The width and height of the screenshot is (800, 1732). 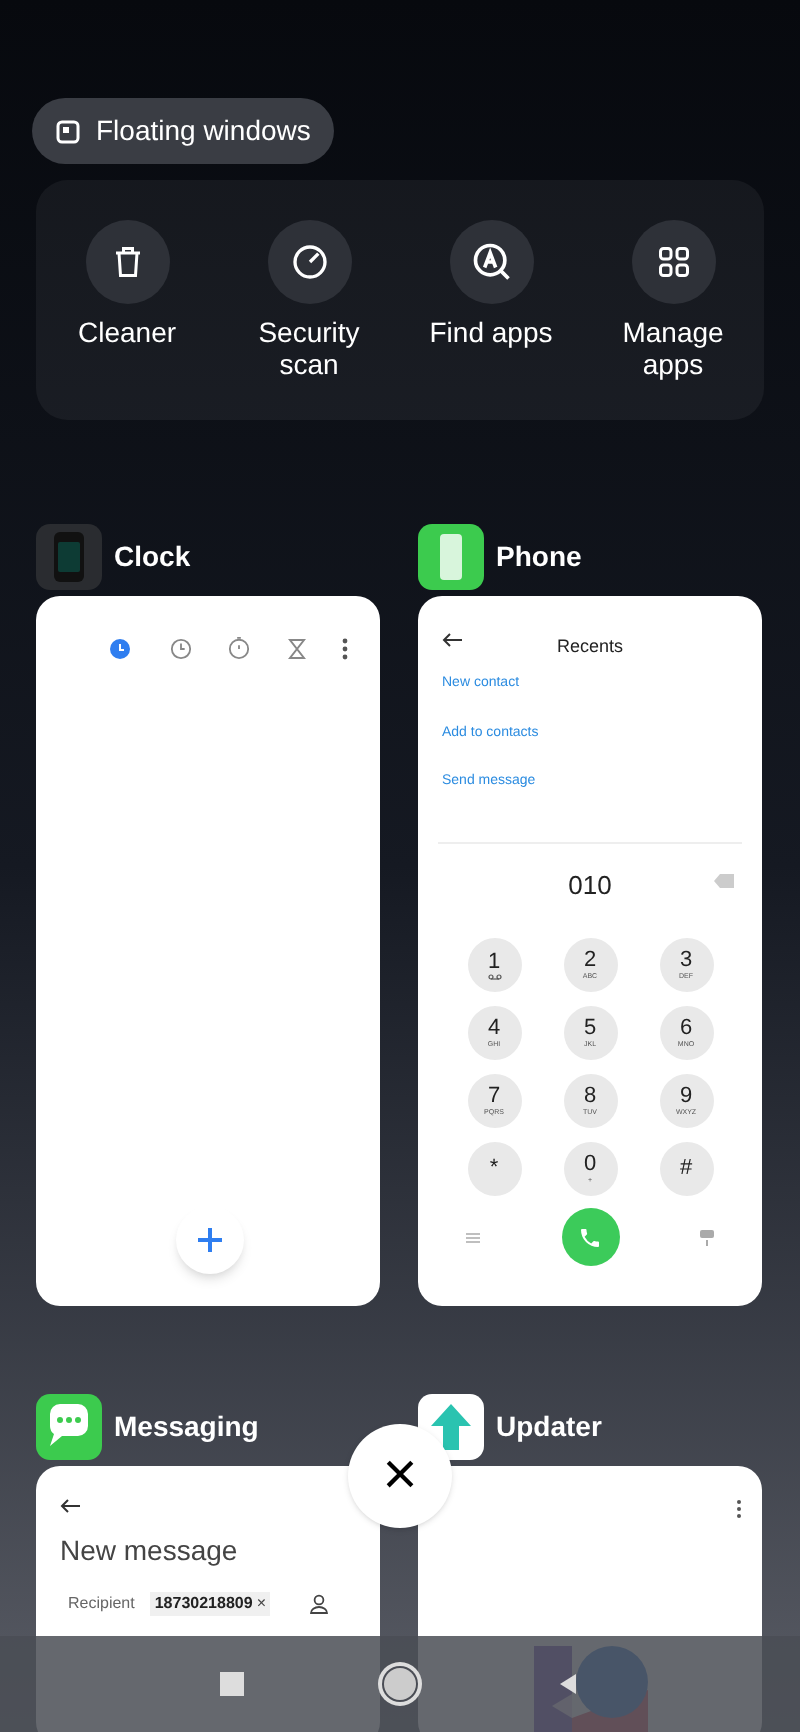 I want to click on remove-icon: ×, so click(x=261, y=1604).